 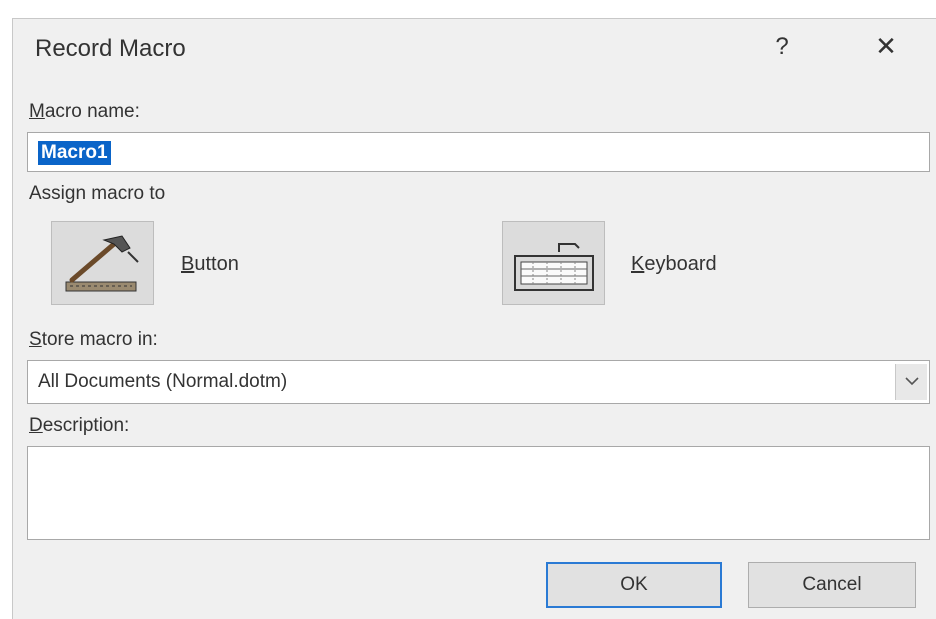 What do you see at coordinates (97, 193) in the screenshot?
I see `assign-macro-label: Assign macro to` at bounding box center [97, 193].